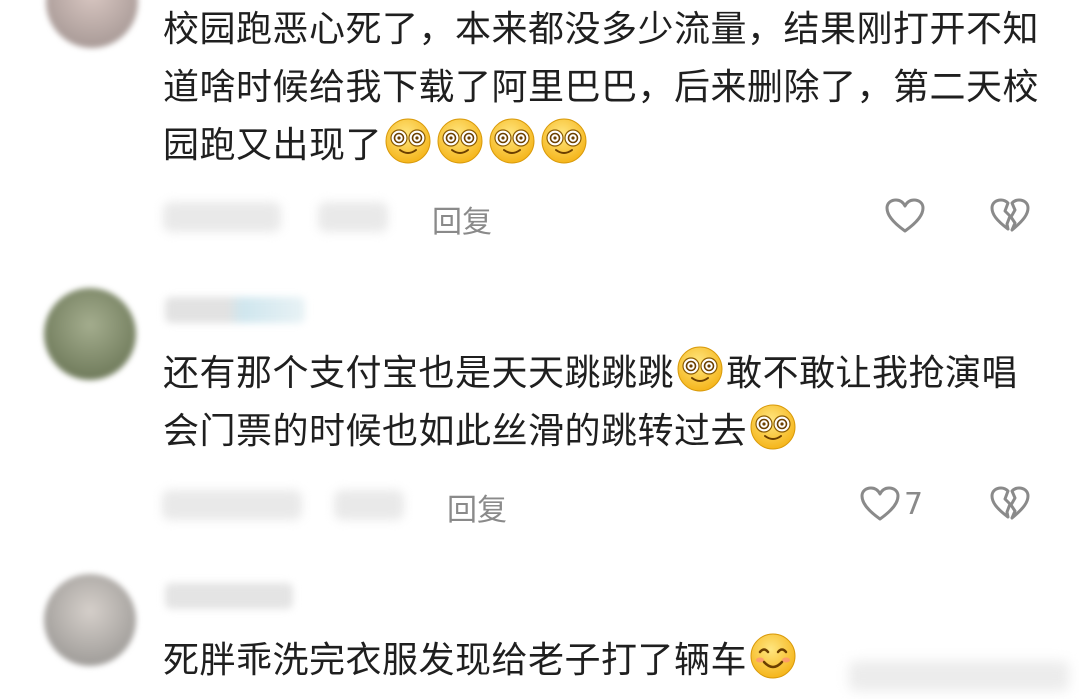 This screenshot has width=1079, height=699. I want to click on watermark-blurred, so click(959, 676).